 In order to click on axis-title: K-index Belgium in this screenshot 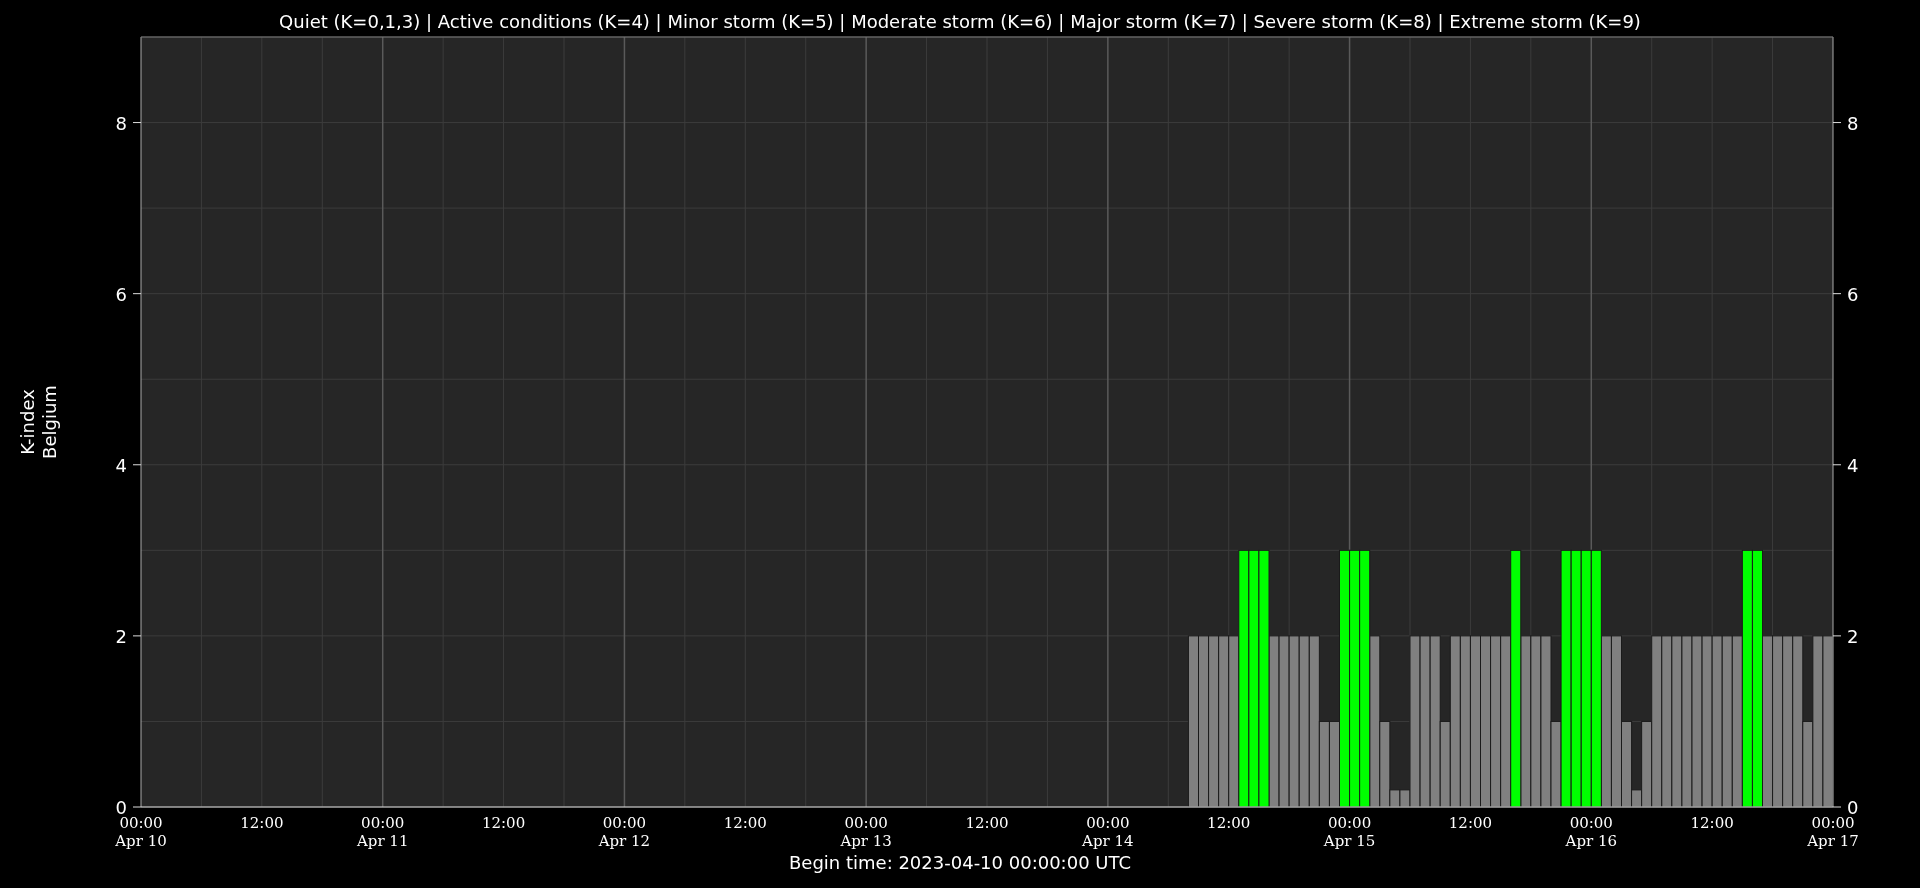, I will do `click(38, 422)`.